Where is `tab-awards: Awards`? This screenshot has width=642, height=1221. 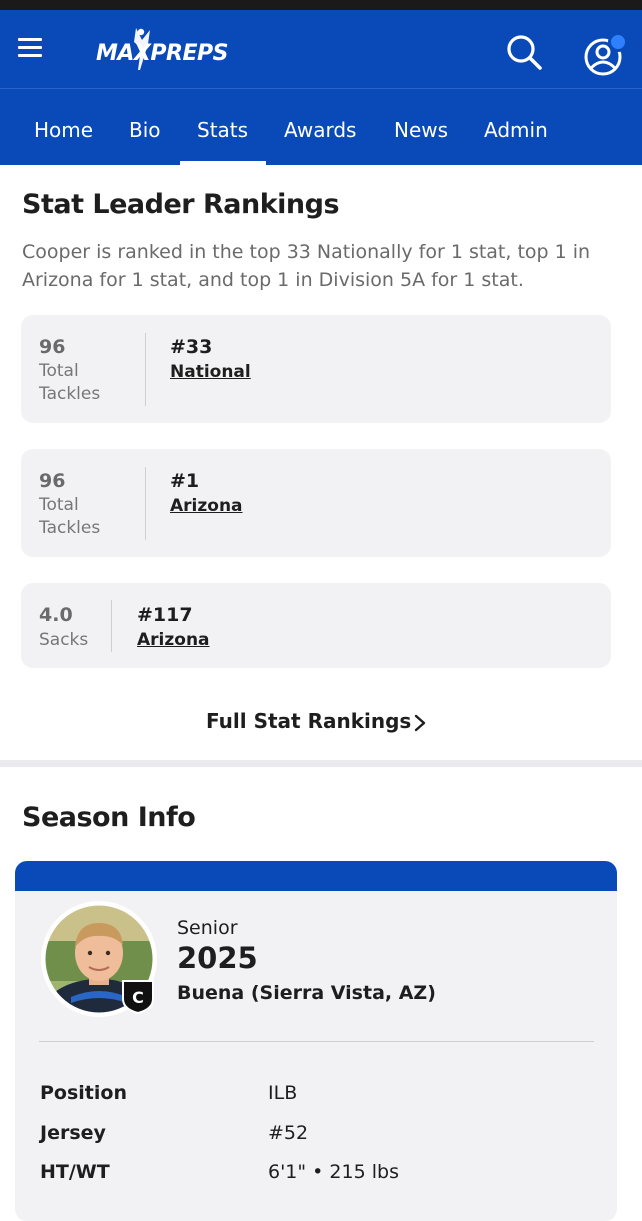
tab-awards: Awards is located at coordinates (320, 130).